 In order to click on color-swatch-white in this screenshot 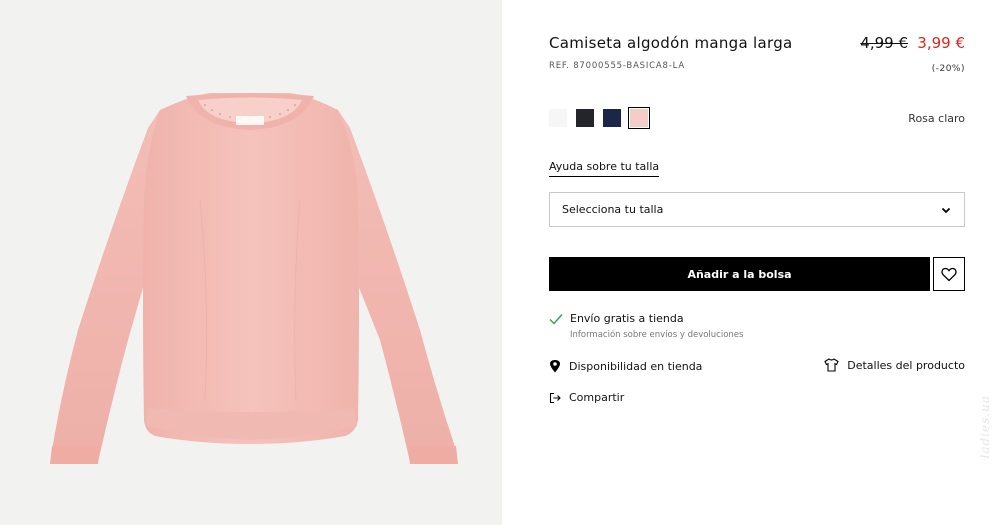, I will do `click(558, 118)`.